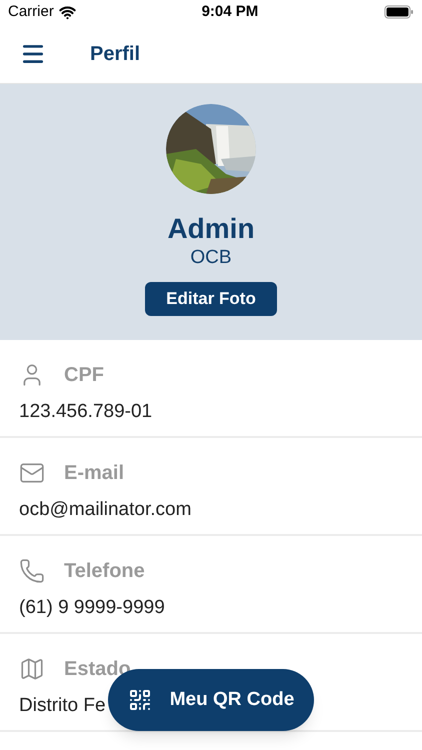 The image size is (422, 750). Describe the element at coordinates (399, 12) in the screenshot. I see `battery-icon` at that location.